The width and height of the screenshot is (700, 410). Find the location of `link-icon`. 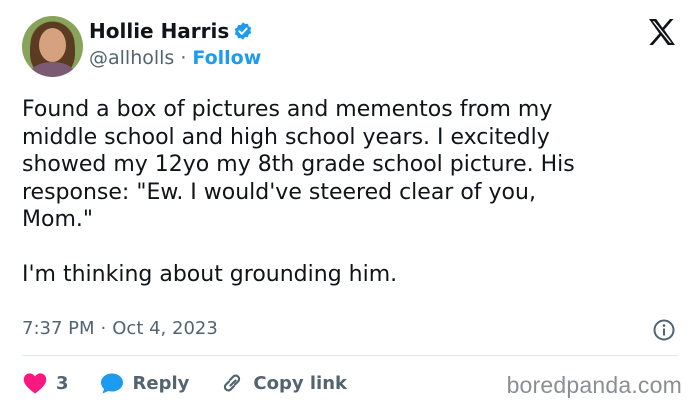

link-icon is located at coordinates (232, 383).